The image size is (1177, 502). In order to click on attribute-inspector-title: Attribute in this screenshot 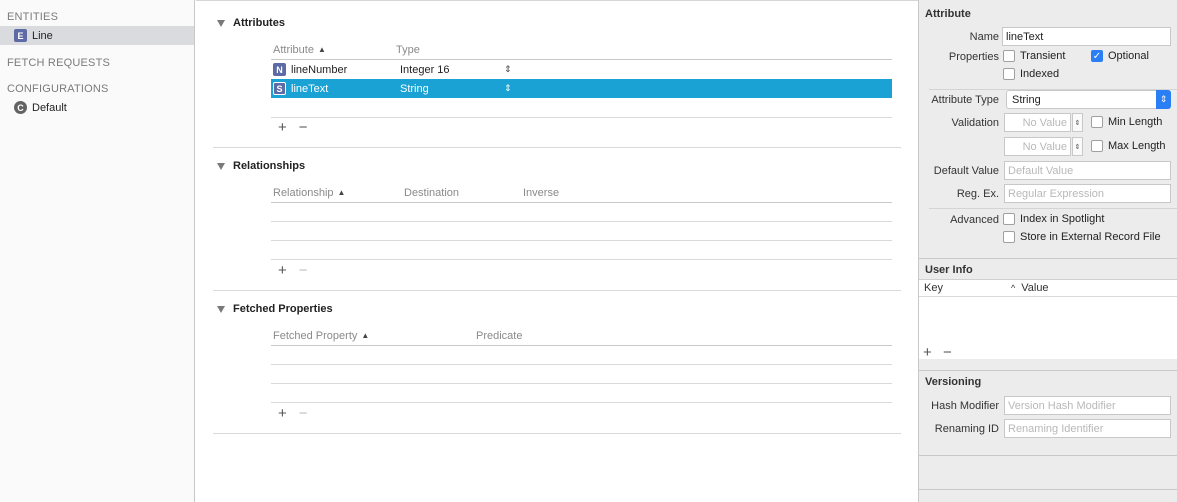, I will do `click(948, 14)`.